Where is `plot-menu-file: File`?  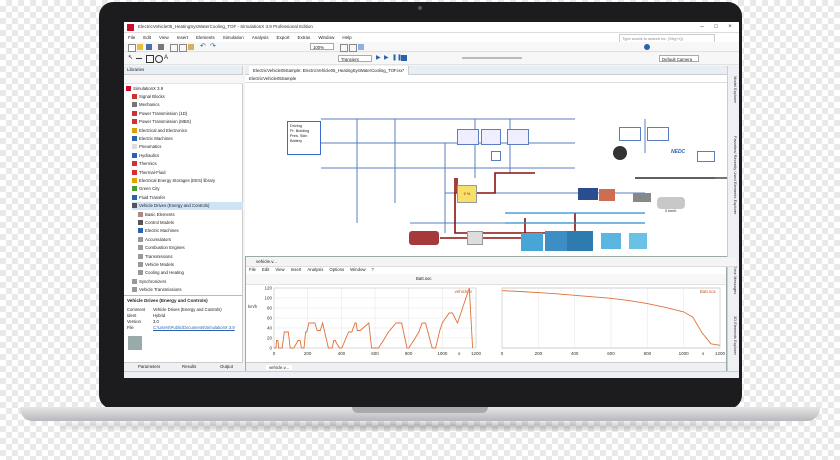
plot-menu-file: File is located at coordinates (252, 270).